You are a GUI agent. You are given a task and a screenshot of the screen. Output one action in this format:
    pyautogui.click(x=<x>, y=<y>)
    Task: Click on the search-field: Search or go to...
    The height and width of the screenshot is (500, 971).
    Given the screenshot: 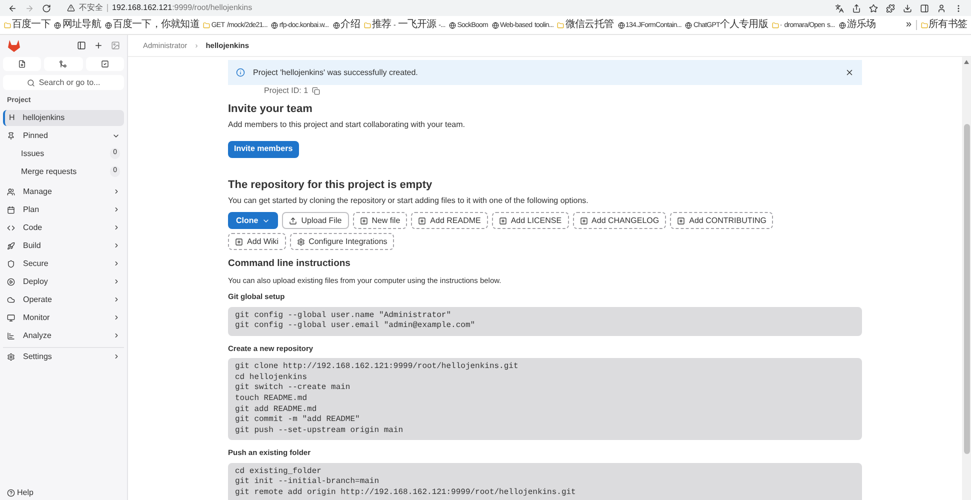 What is the action you would take?
    pyautogui.click(x=63, y=82)
    